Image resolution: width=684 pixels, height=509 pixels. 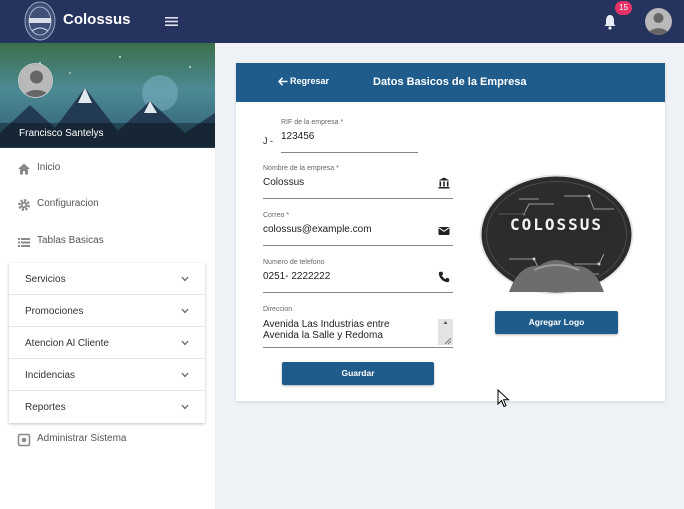 I want to click on back-button: Regresar, so click(x=303, y=81).